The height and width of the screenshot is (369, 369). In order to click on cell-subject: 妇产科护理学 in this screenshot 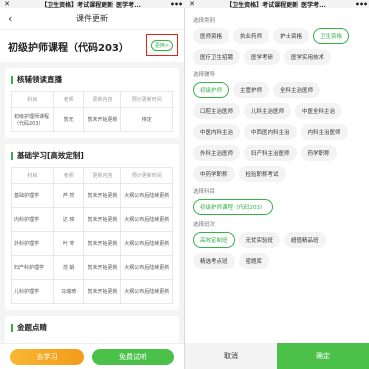, I will do `click(32, 267)`.